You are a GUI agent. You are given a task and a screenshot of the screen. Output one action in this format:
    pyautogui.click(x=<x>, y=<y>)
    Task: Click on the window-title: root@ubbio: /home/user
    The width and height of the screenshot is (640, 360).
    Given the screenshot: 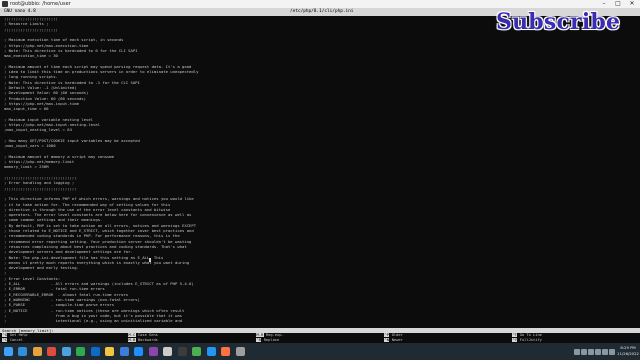 What is the action you would take?
    pyautogui.click(x=40, y=4)
    